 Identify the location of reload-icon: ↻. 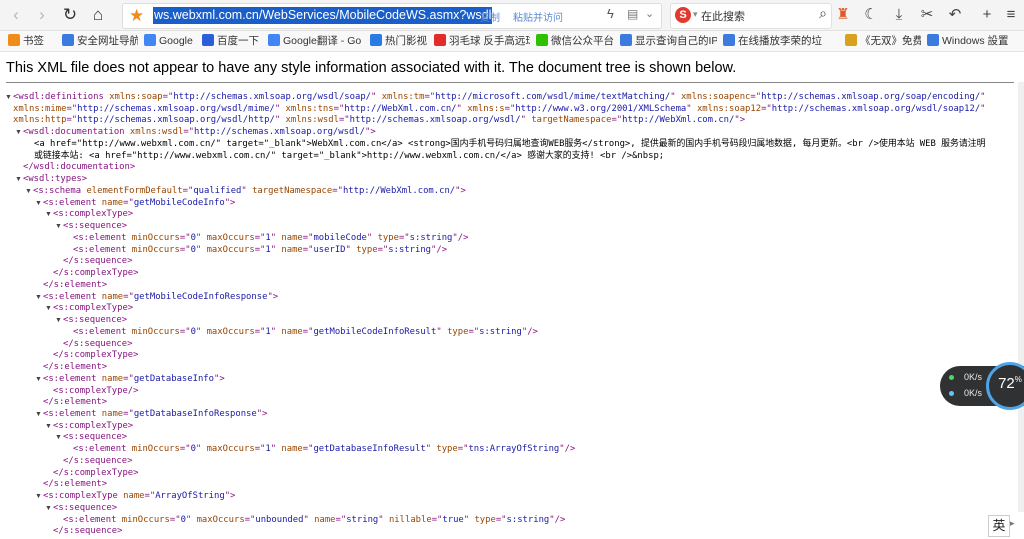
(70, 15).